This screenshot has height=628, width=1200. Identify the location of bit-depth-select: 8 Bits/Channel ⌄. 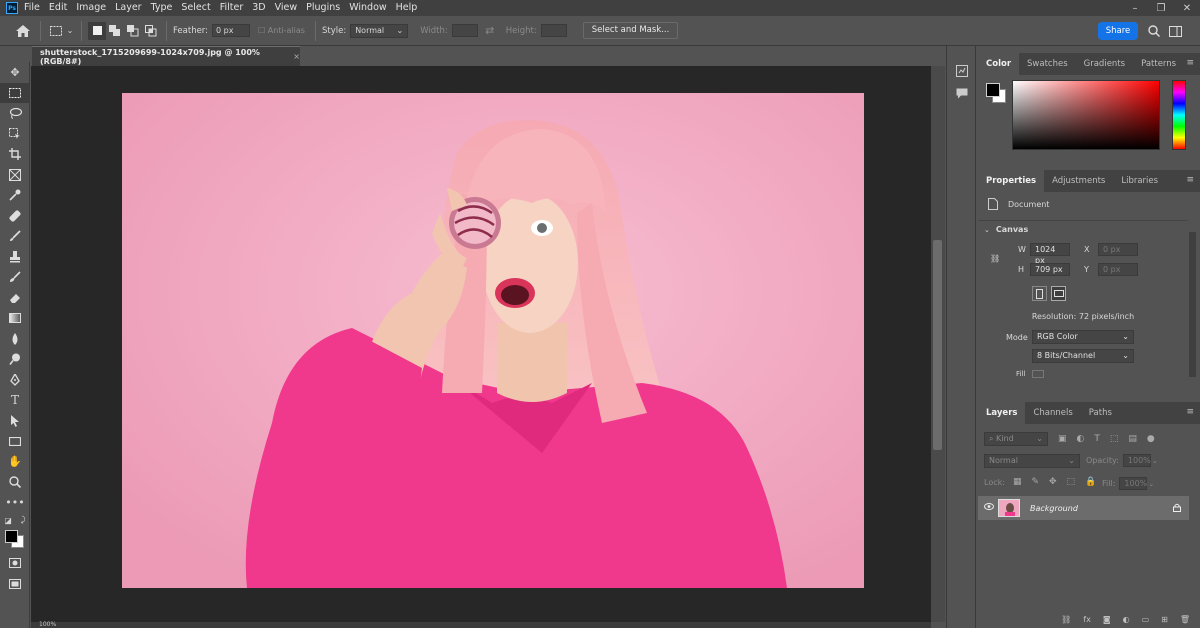
(1083, 356).